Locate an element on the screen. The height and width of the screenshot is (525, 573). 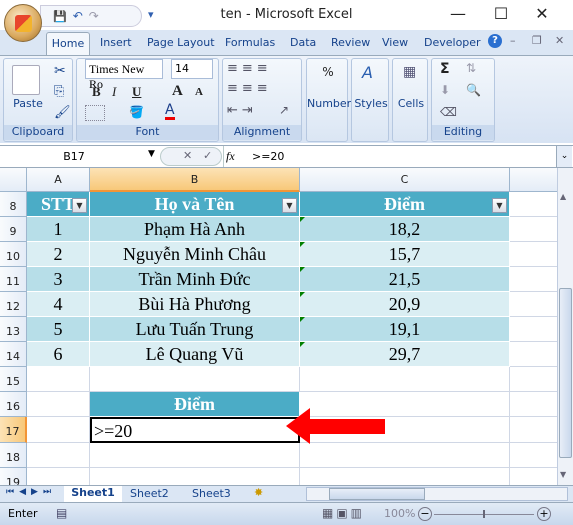
font-color-button: A is located at coordinates (170, 111).